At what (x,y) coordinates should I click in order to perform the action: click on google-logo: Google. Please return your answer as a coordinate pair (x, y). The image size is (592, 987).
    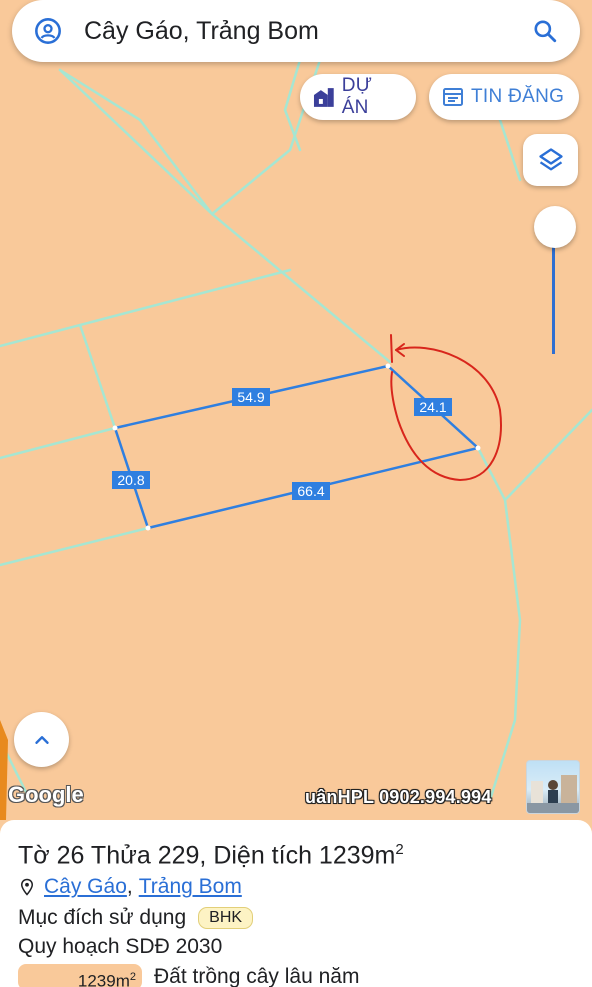
    Looking at the image, I should click on (46, 794).